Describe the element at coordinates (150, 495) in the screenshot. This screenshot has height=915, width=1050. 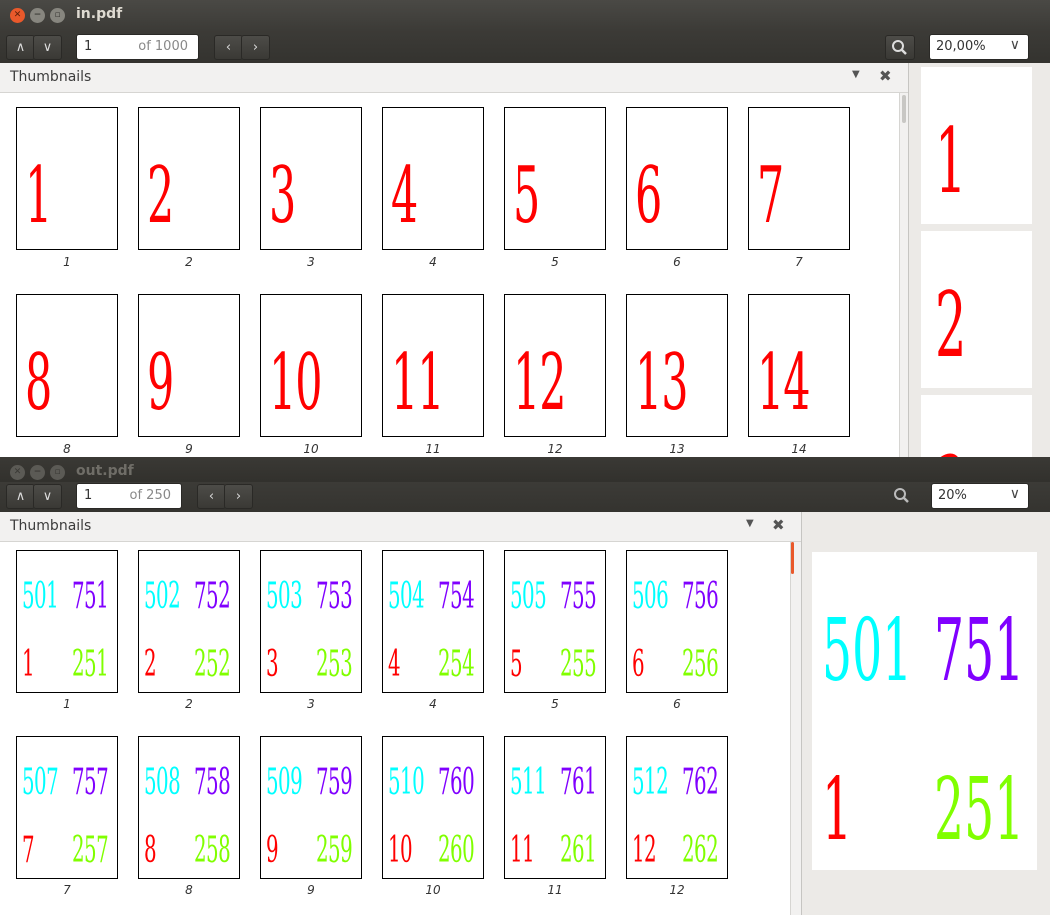
I see `page-total: of 250` at that location.